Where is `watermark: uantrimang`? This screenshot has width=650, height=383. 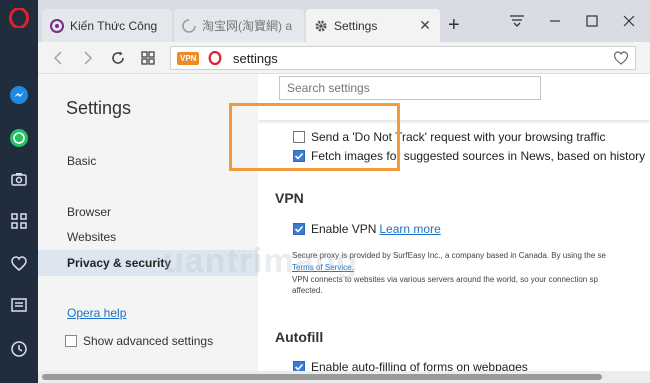 watermark: uantrimang is located at coordinates (261, 261).